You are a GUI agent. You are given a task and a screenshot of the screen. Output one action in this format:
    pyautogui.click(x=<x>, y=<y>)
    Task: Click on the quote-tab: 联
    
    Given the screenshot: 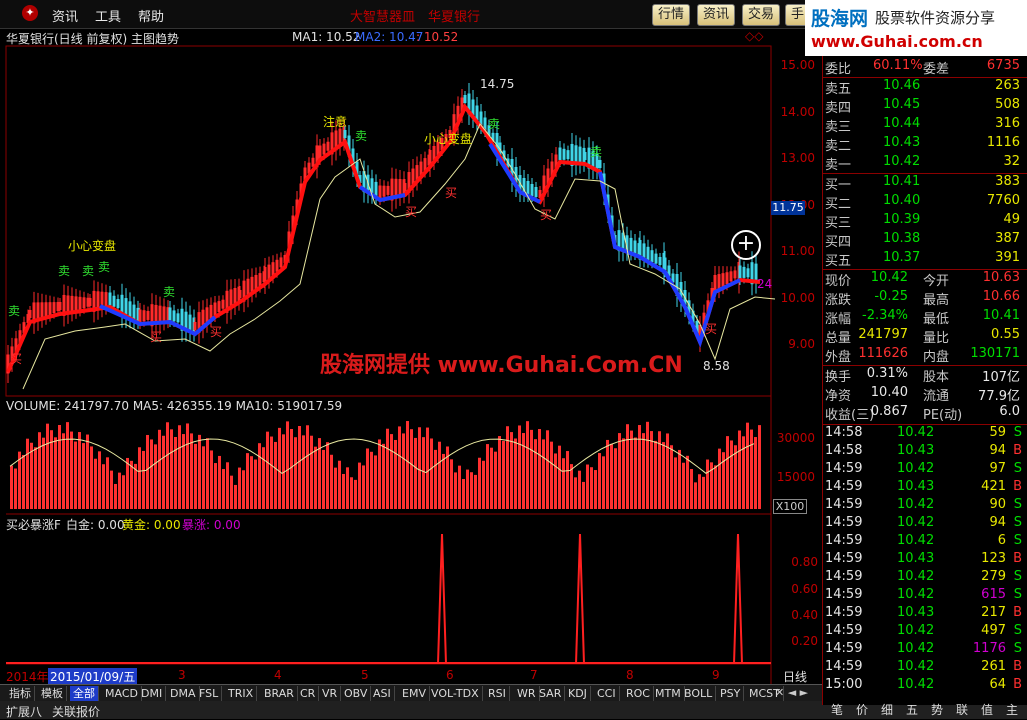 What is the action you would take?
    pyautogui.click(x=962, y=710)
    